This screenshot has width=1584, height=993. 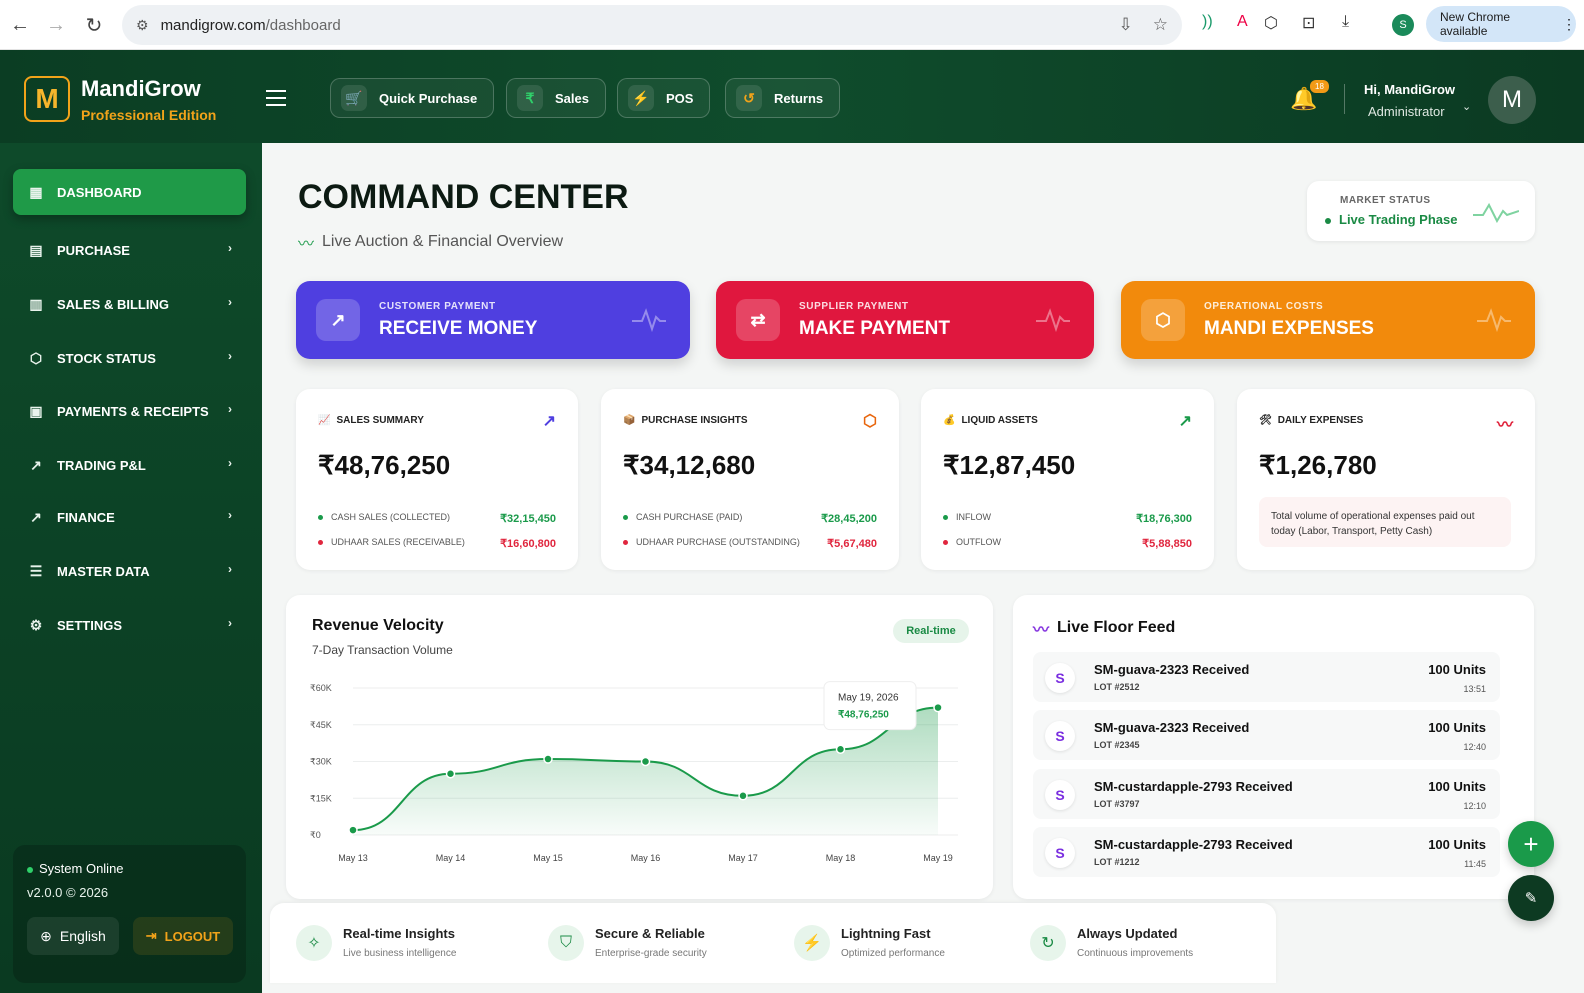 I want to click on market-status-text: Live Trading Phase, so click(x=1398, y=219).